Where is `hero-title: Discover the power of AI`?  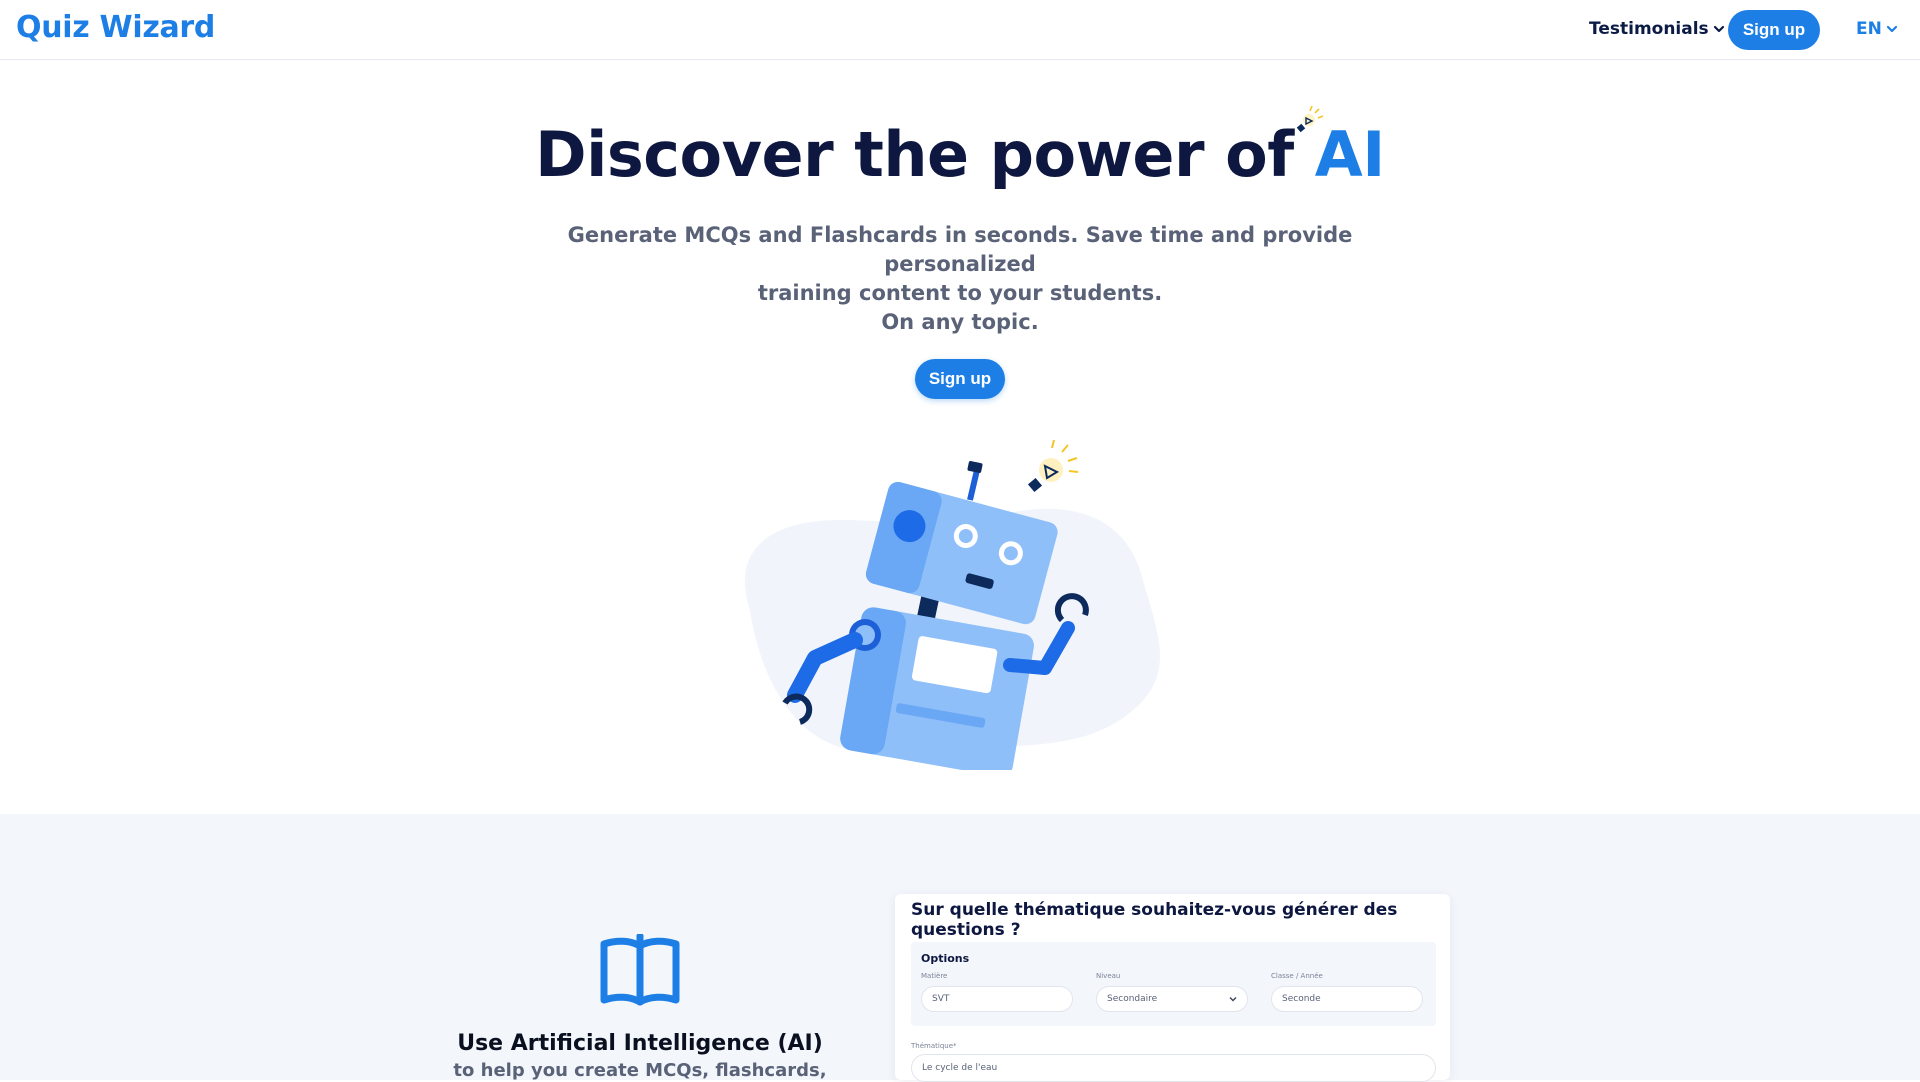
hero-title: Discover the power of AI is located at coordinates (960, 154).